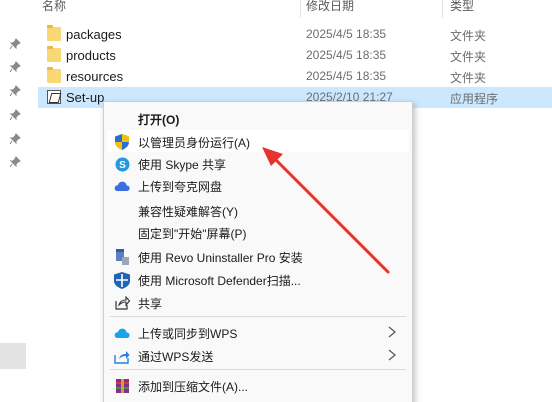 The width and height of the screenshot is (552, 402). Describe the element at coordinates (176, 357) in the screenshot. I see `menu-item-label: 通过WPS发送` at that location.